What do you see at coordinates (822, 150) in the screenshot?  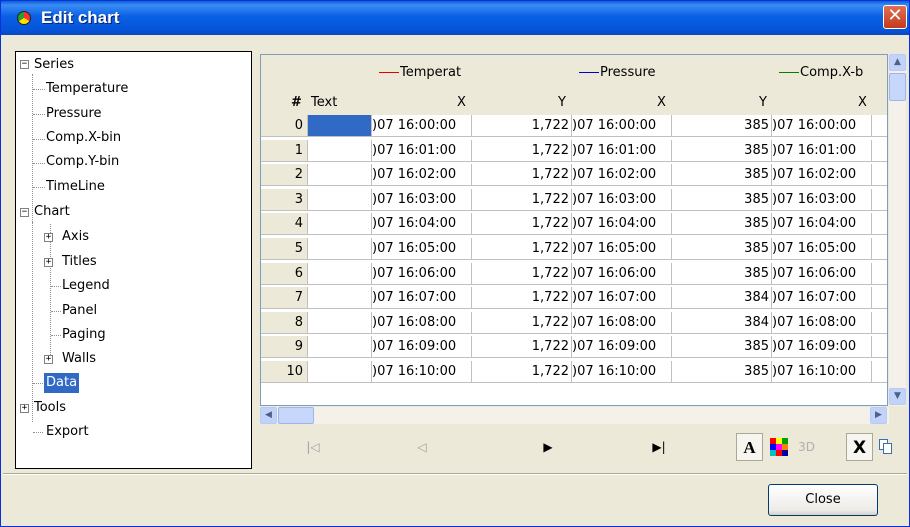 I see `comp-x-bin-x-cell: )07 16:01:00` at bounding box center [822, 150].